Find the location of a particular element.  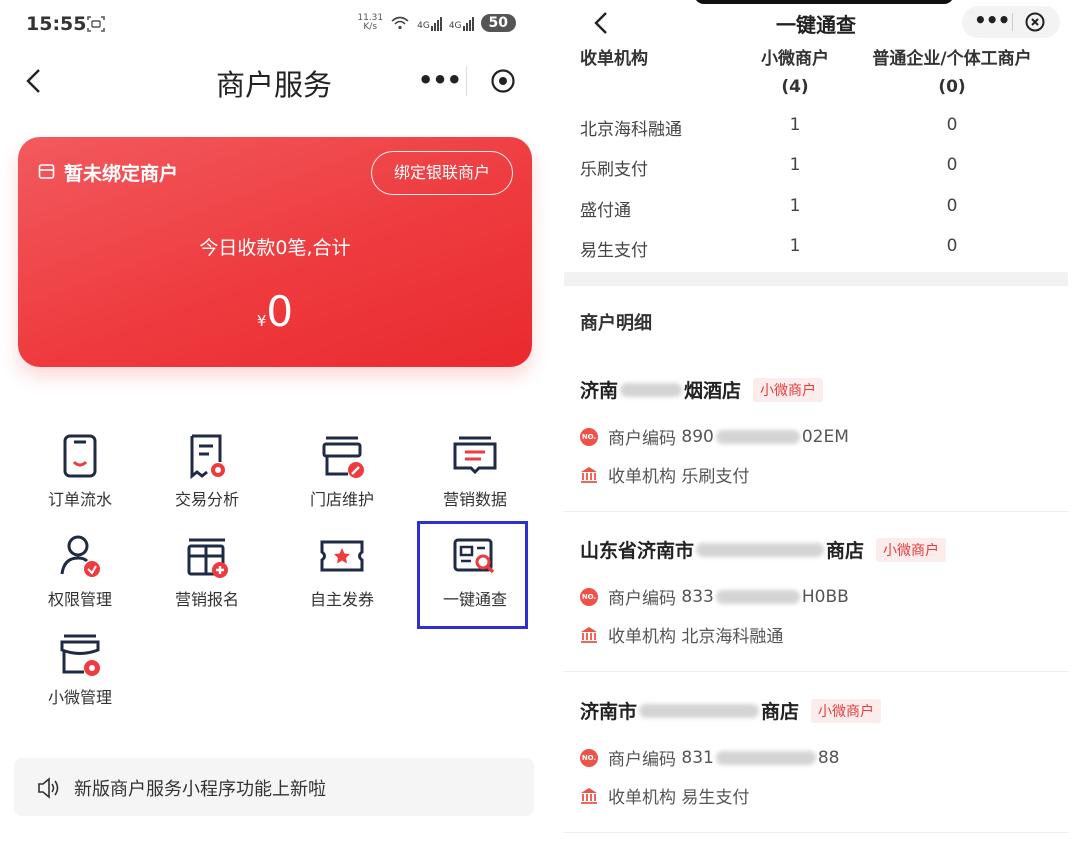

coupon-icon is located at coordinates (342, 556).